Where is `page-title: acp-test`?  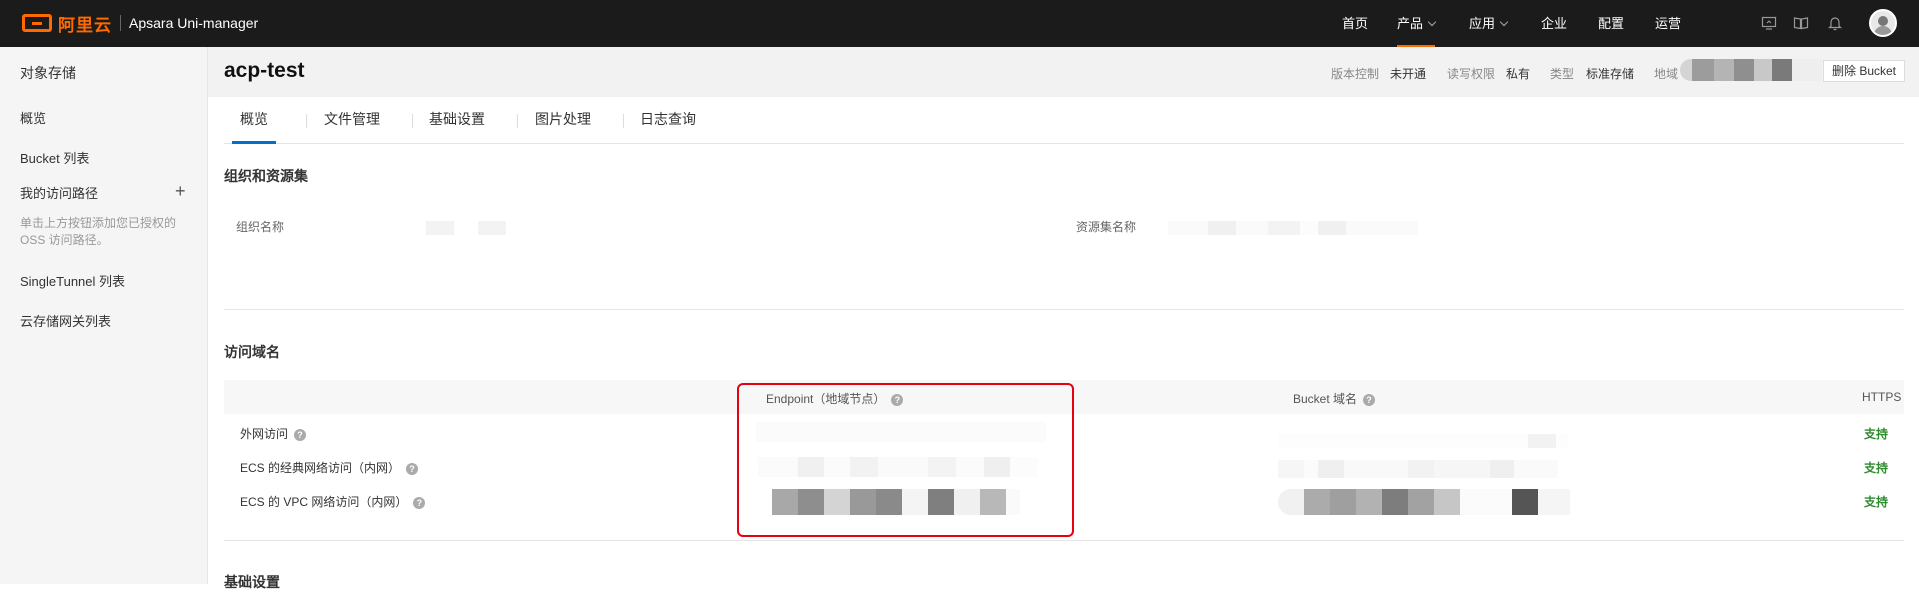
page-title: acp-test is located at coordinates (264, 70).